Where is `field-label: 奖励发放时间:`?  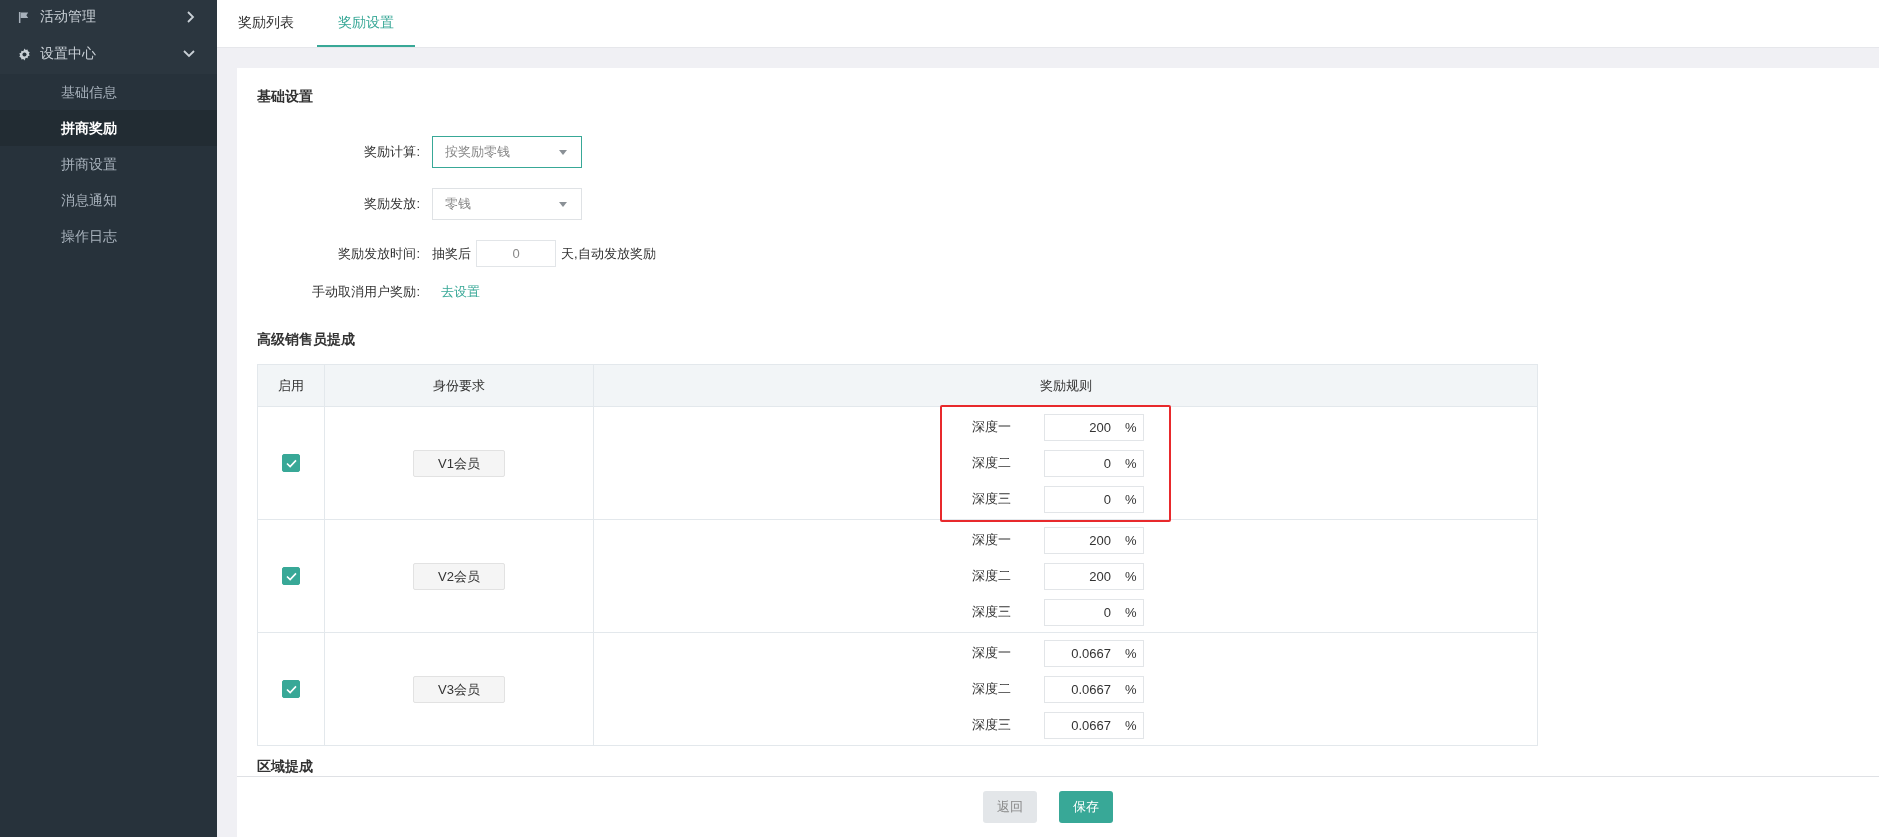 field-label: 奖励发放时间: is located at coordinates (379, 253).